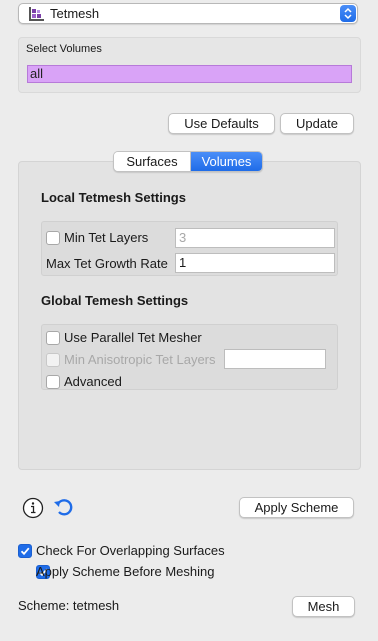  I want to click on apply-before-meshing-label: Apply Scheme Before Meshing, so click(125, 571).